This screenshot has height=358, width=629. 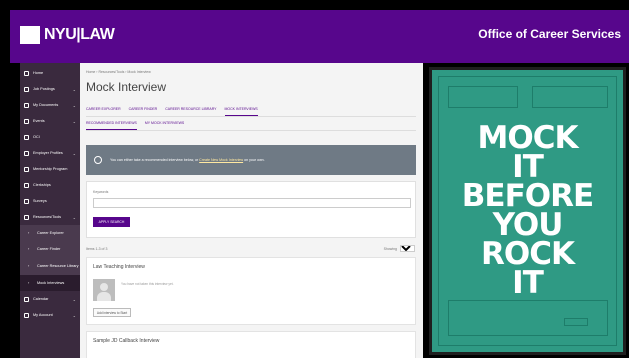 What do you see at coordinates (26, 153) in the screenshot?
I see `building-icon` at bounding box center [26, 153].